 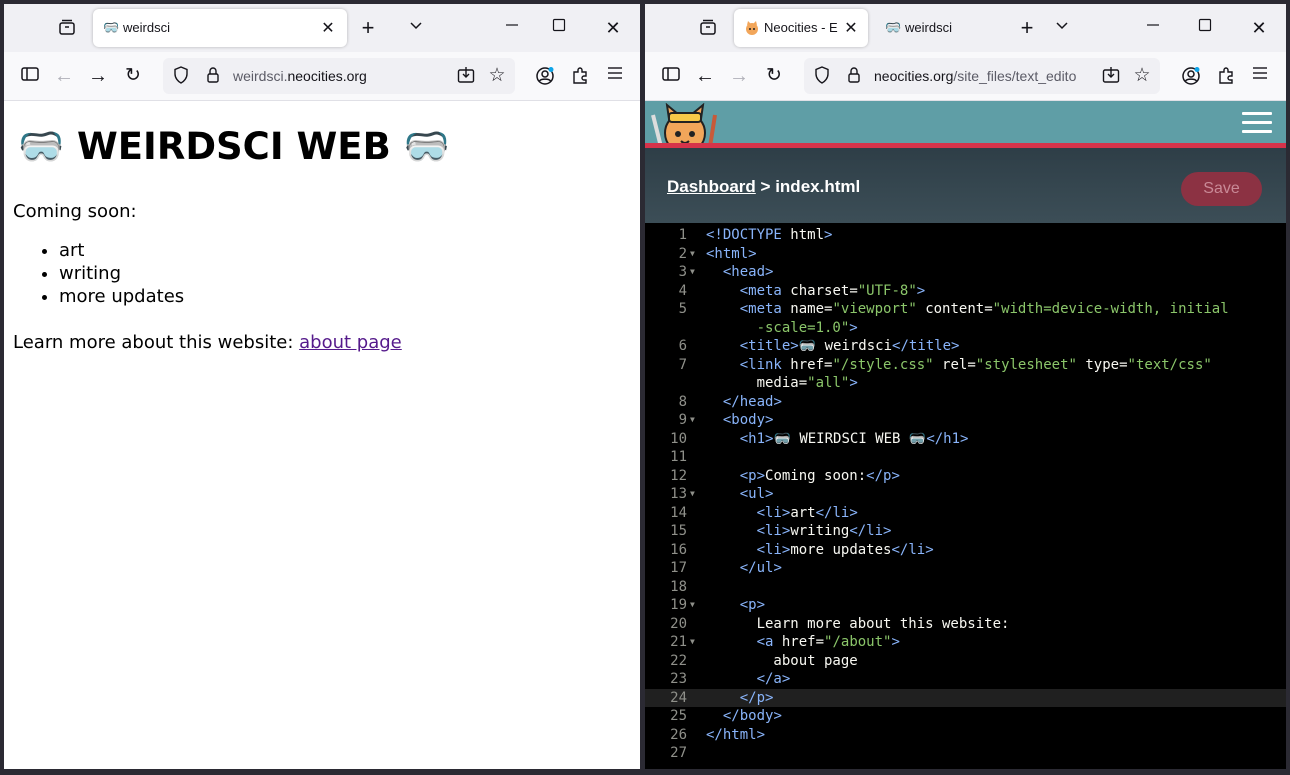 I want to click on list-item: art, so click(x=121, y=250).